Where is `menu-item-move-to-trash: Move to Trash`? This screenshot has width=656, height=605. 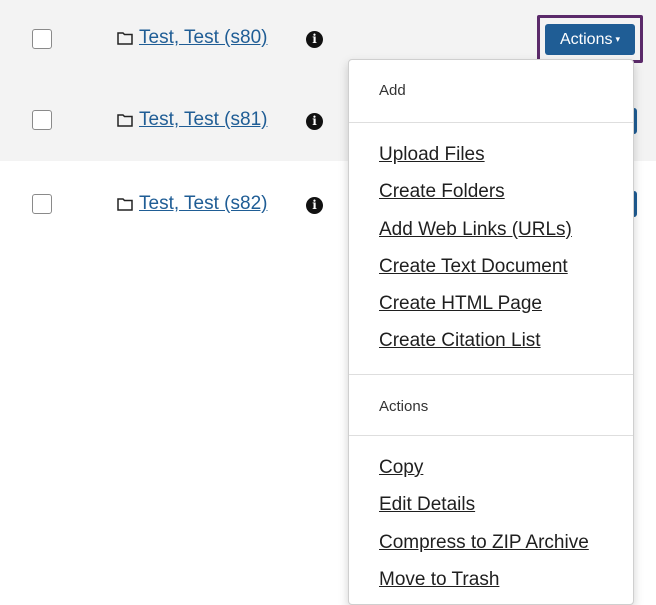
menu-item-move-to-trash: Move to Trash is located at coordinates (439, 580).